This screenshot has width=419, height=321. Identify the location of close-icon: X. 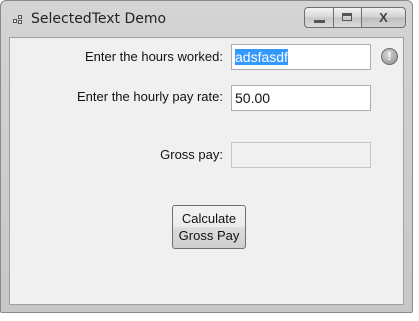
(383, 17).